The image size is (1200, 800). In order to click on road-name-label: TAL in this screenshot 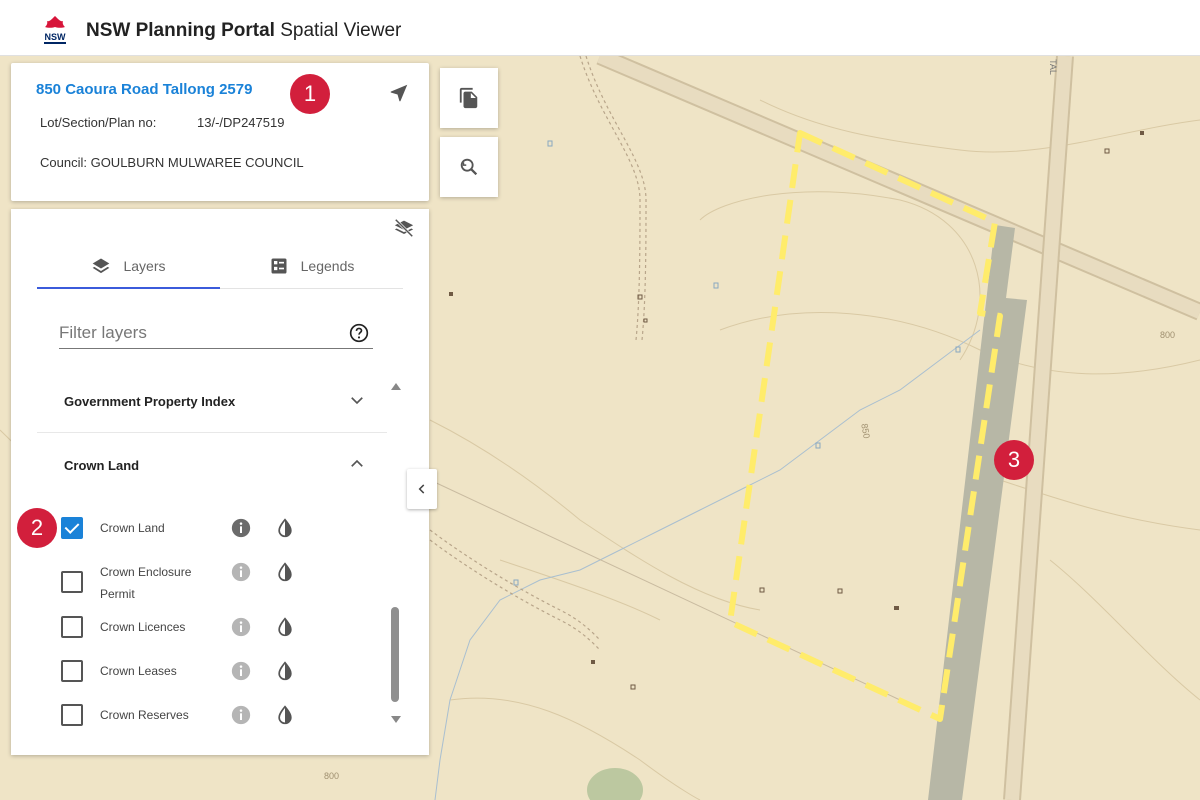, I will do `click(1052, 67)`.